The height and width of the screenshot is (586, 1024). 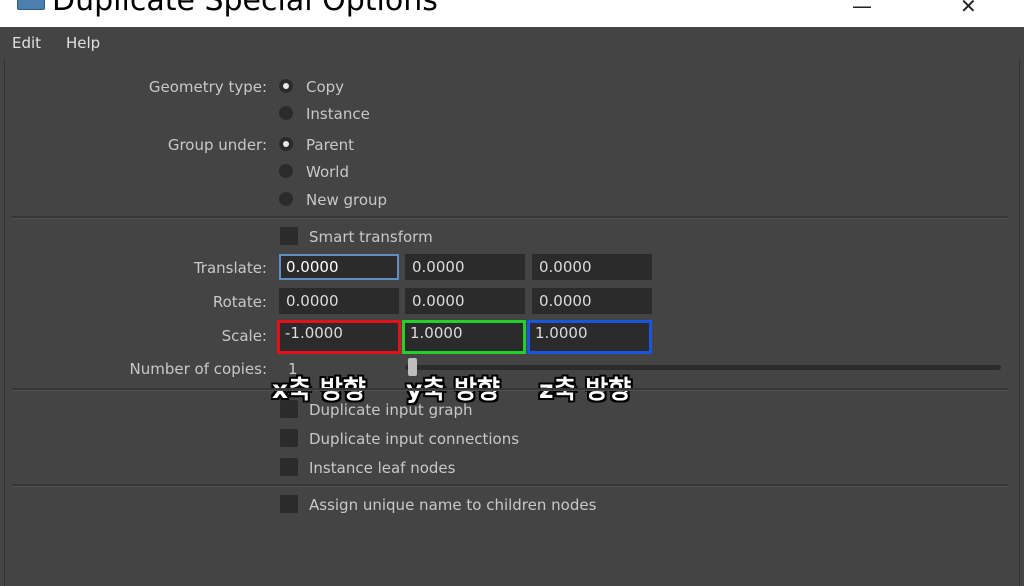 What do you see at coordinates (339, 301) in the screenshot?
I see `rotate-x-field: 0.0000` at bounding box center [339, 301].